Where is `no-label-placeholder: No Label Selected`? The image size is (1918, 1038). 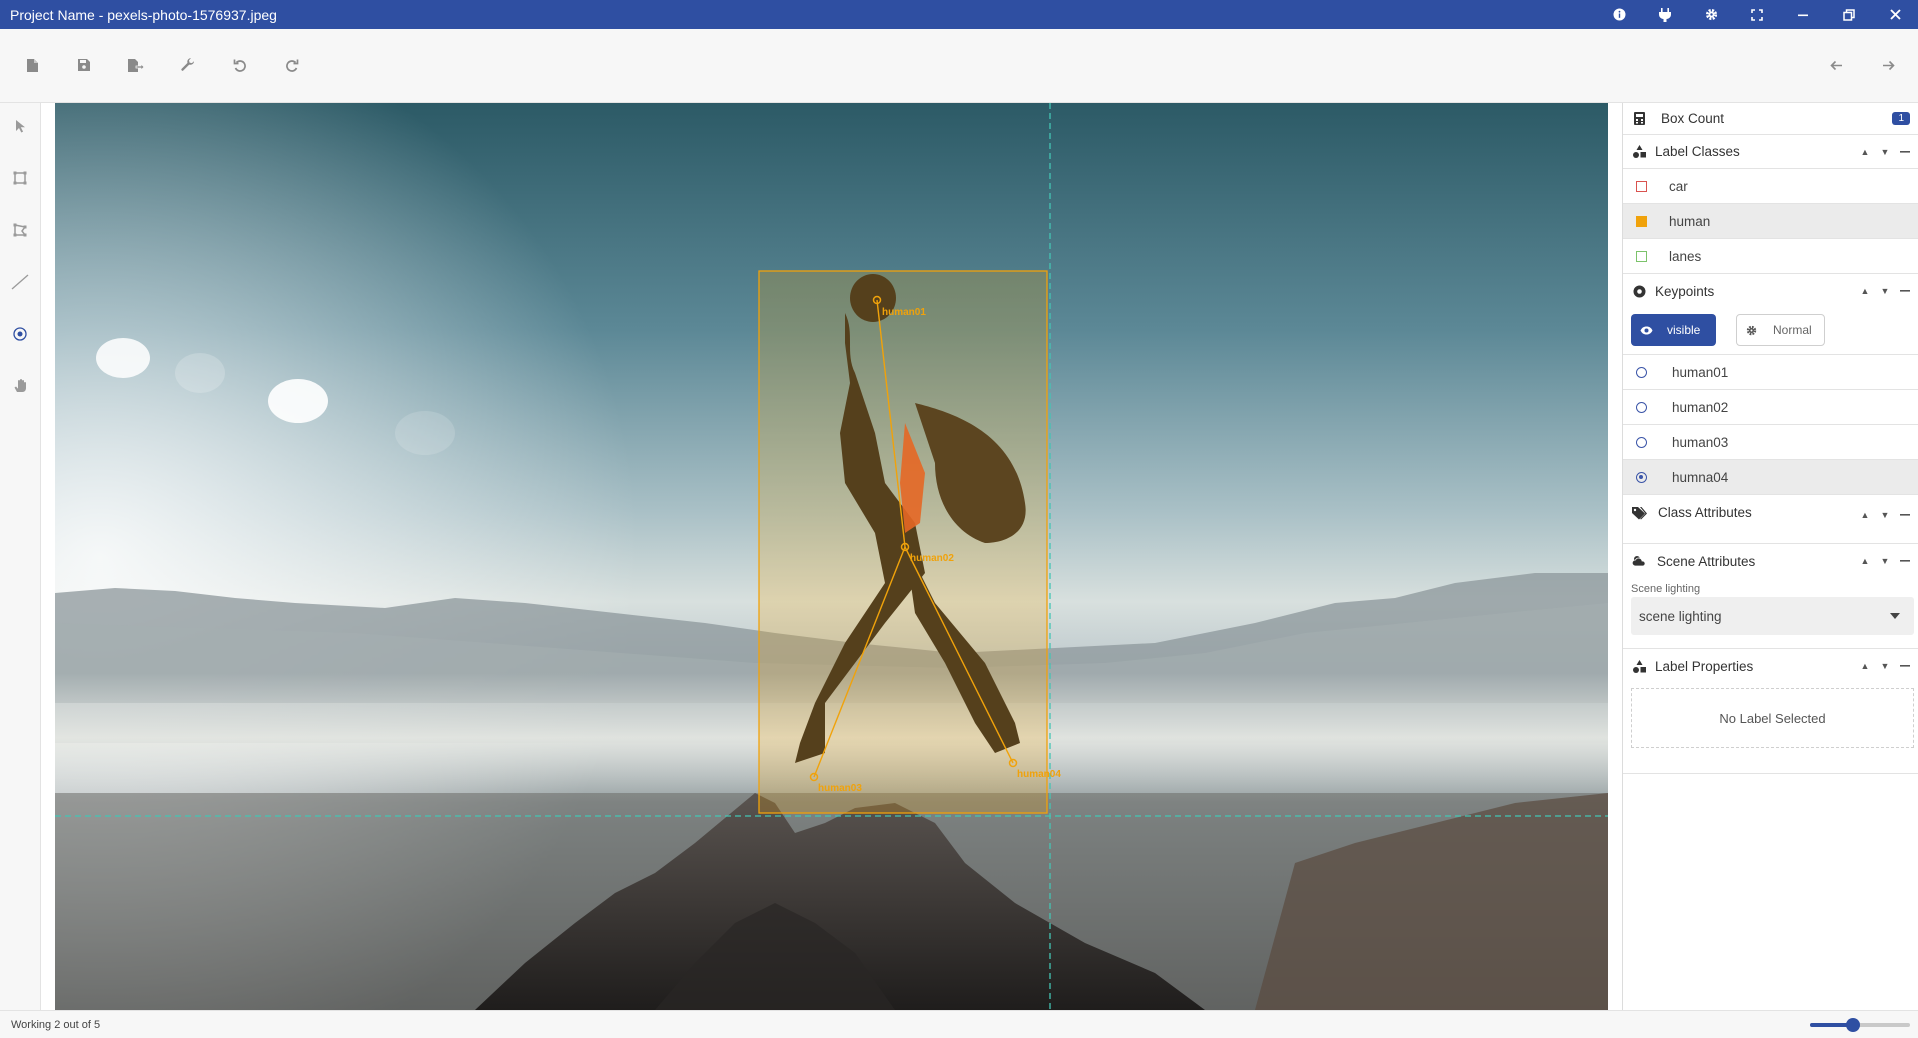
no-label-placeholder: No Label Selected is located at coordinates (1772, 718).